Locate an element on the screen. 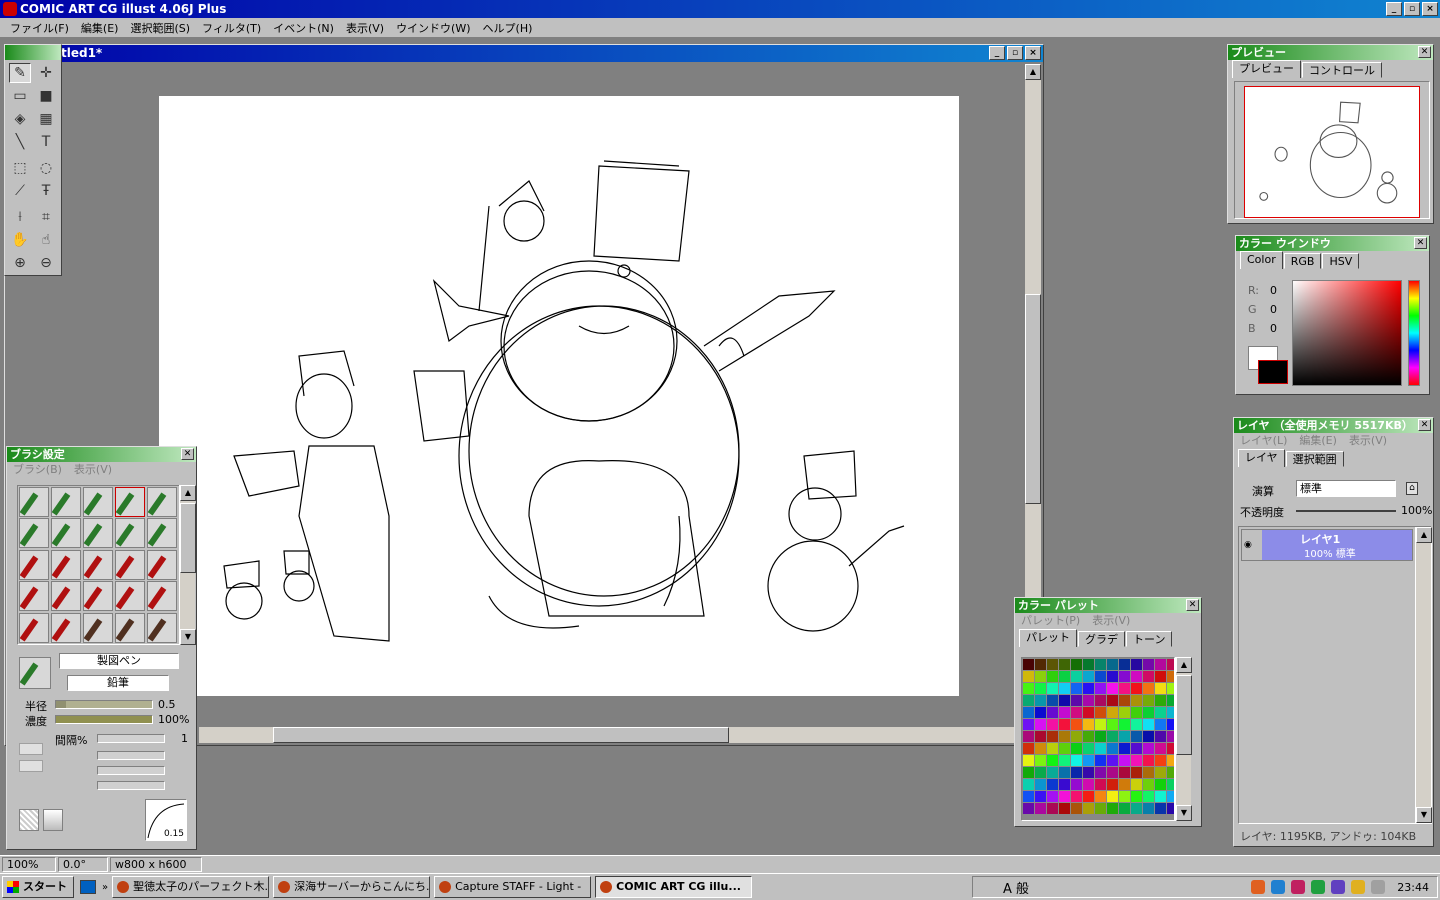 Image resolution: width=1440 pixels, height=900 pixels. interval-slider is located at coordinates (131, 738).